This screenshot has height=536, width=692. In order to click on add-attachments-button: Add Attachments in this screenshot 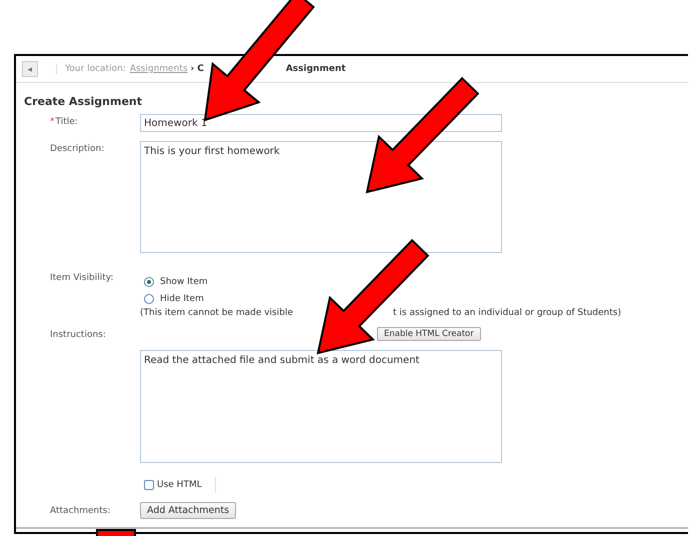, I will do `click(188, 510)`.